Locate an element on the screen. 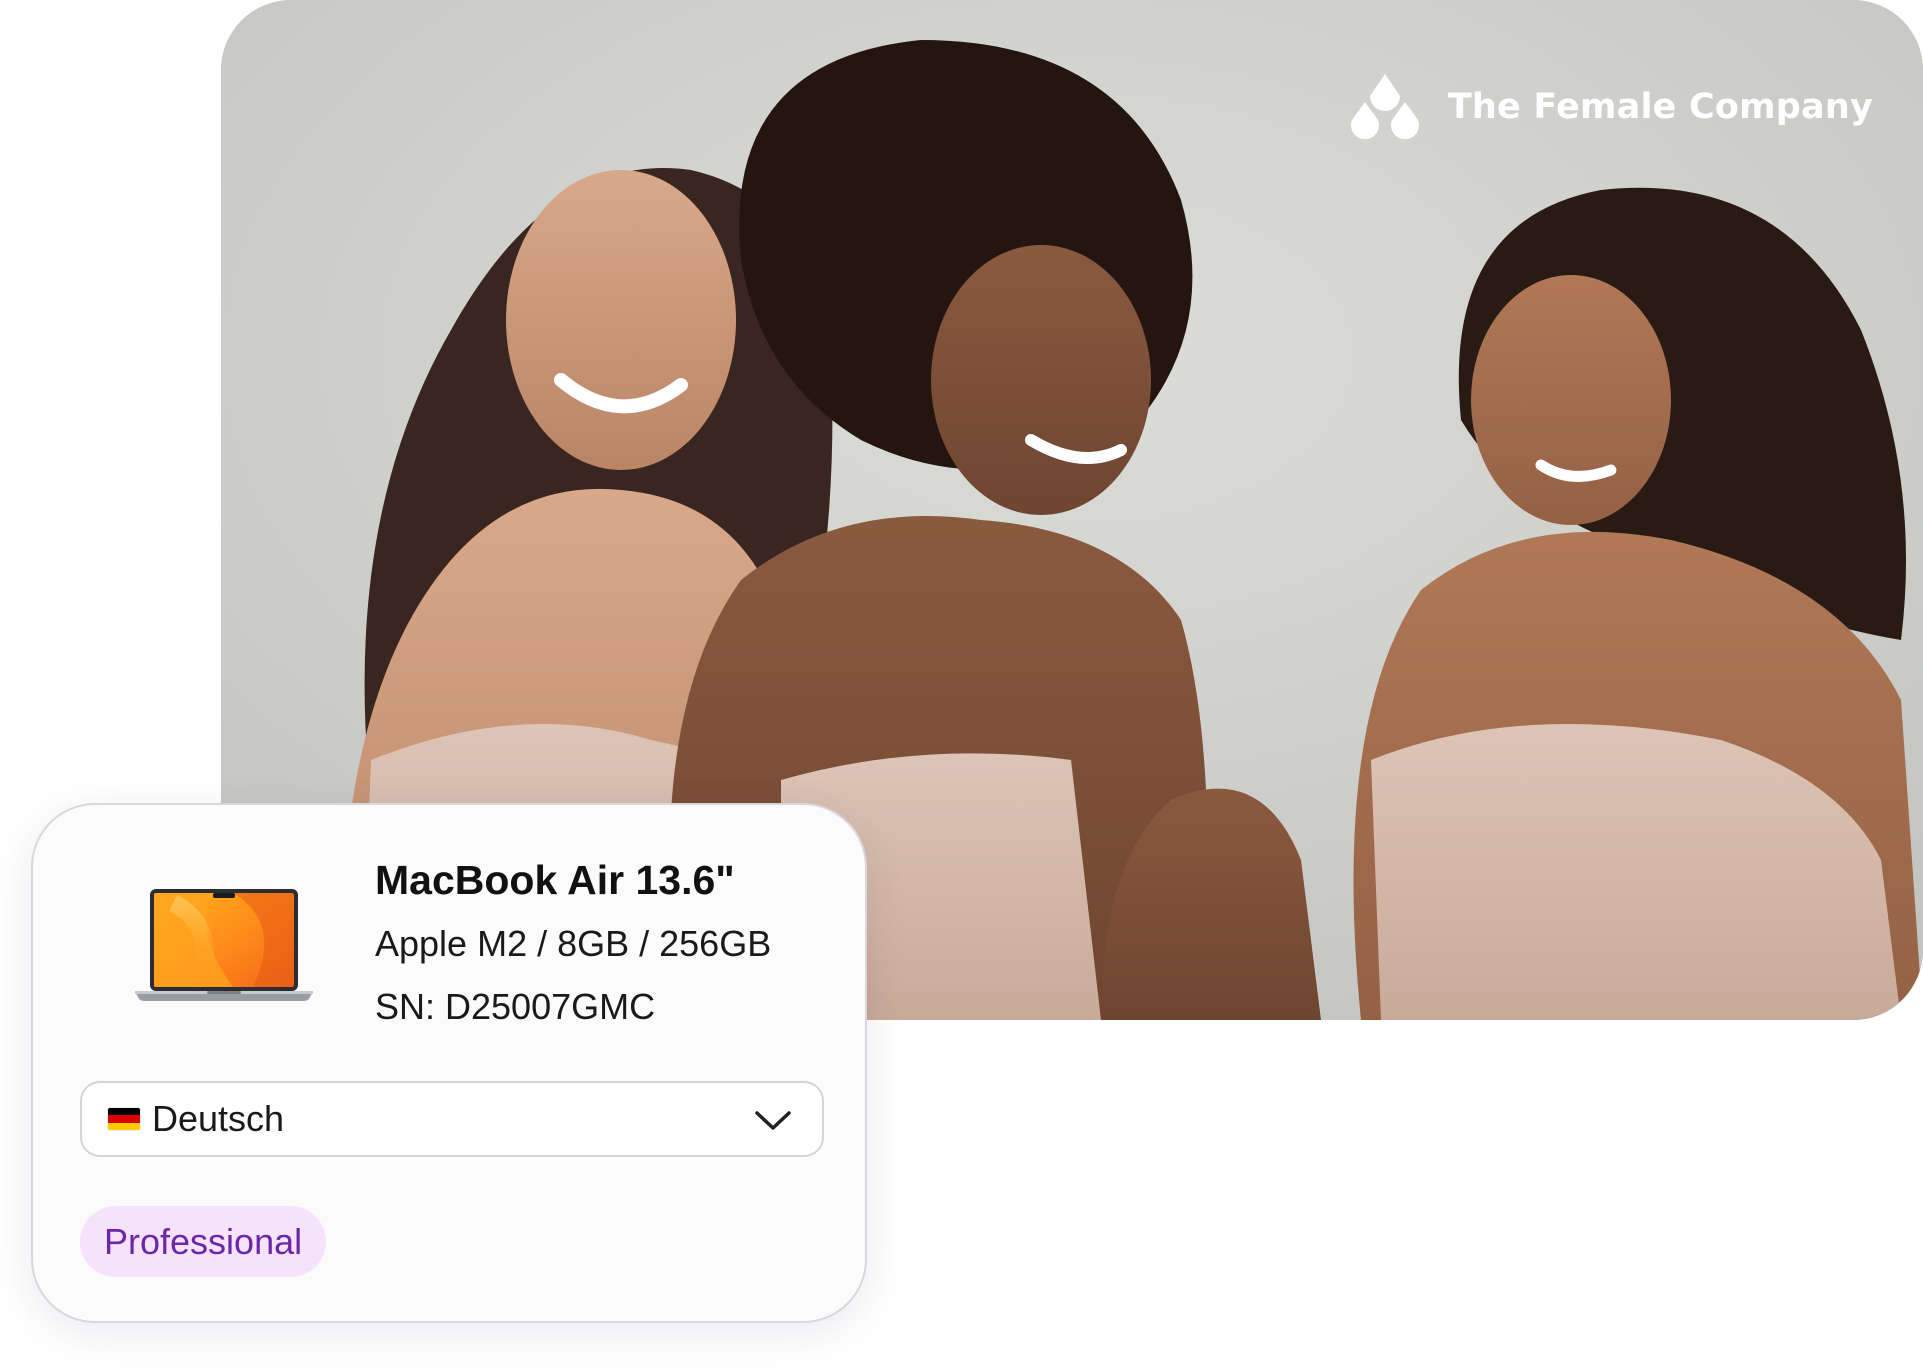 Image resolution: width=1923 pixels, height=1368 pixels. germany-flag-icon is located at coordinates (124, 1119).